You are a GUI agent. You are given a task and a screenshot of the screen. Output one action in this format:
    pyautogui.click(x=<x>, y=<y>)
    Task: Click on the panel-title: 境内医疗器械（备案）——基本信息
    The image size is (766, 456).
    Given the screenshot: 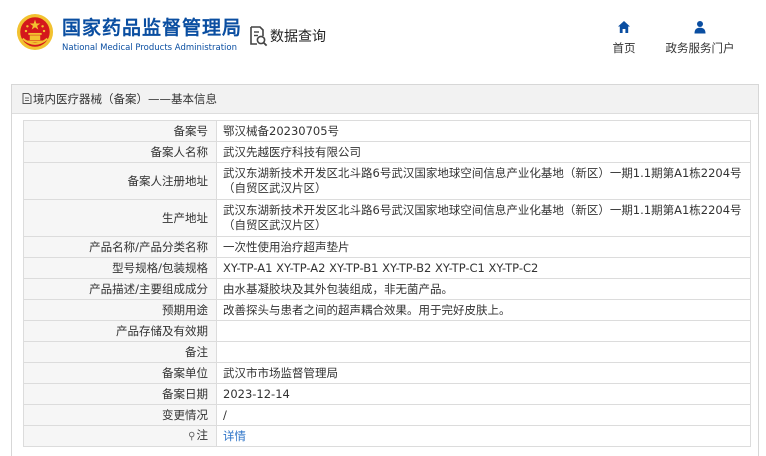 What is the action you would take?
    pyautogui.click(x=385, y=99)
    